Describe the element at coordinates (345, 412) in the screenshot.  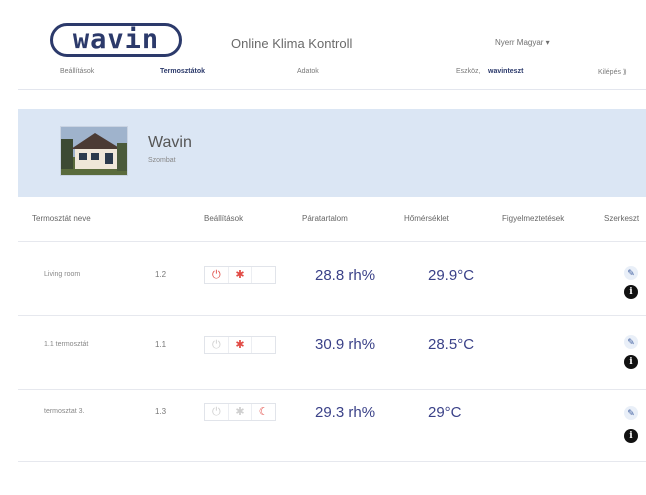
I see `humidity-value: 29.3 rh%` at that location.